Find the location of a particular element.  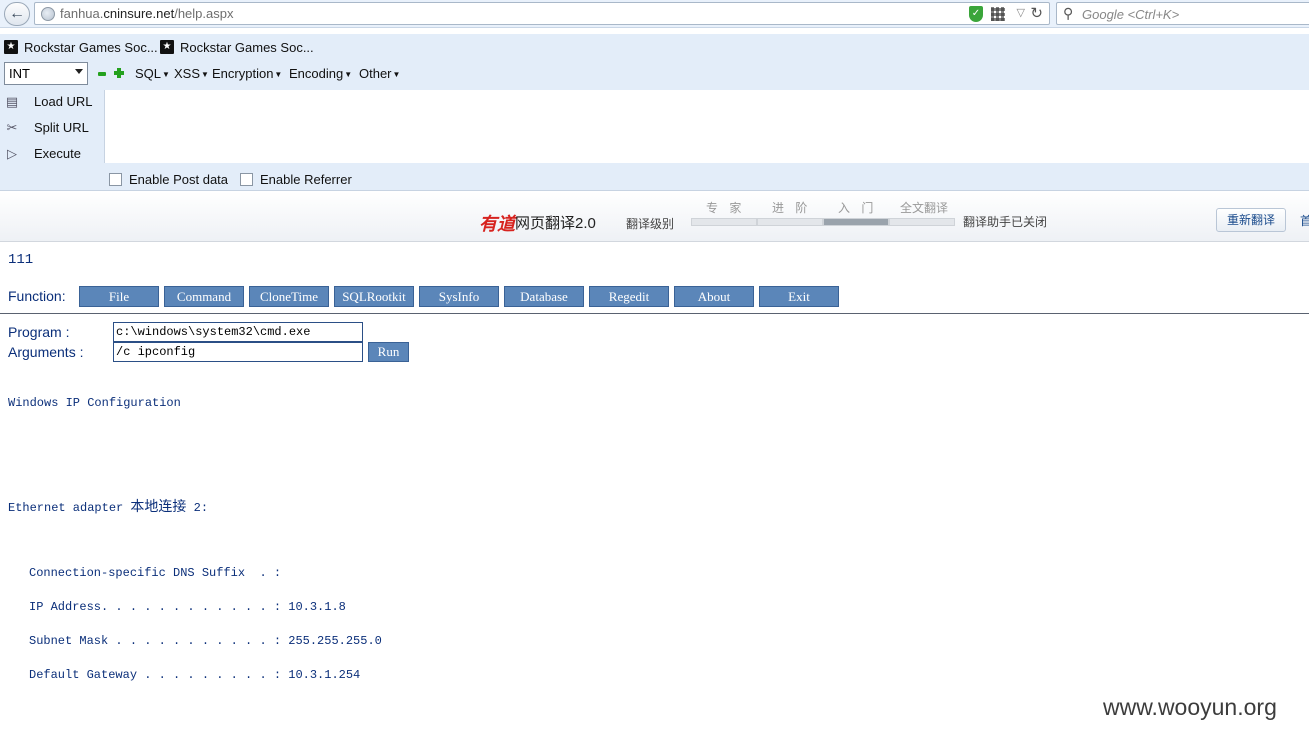

run-button: Run is located at coordinates (388, 352).